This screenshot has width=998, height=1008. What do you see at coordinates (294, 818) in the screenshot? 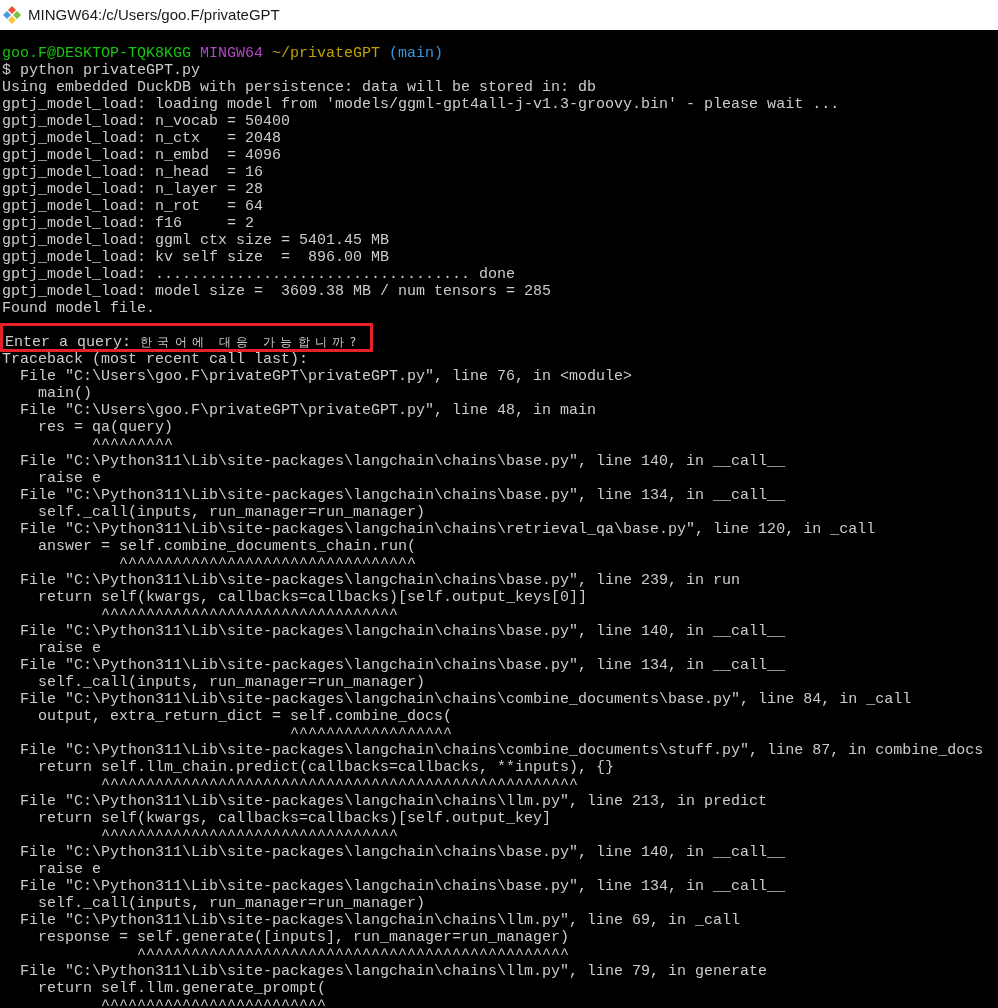
I see `terminal-line: return self(kwargs, callbacks=callbacks)[self.output_key]` at bounding box center [294, 818].